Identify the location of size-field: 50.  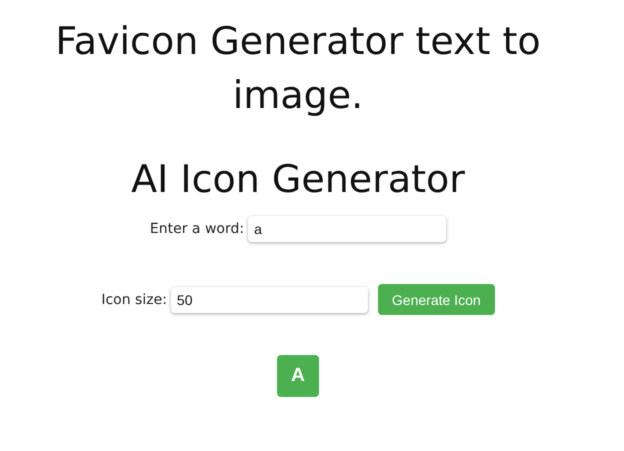
(269, 299).